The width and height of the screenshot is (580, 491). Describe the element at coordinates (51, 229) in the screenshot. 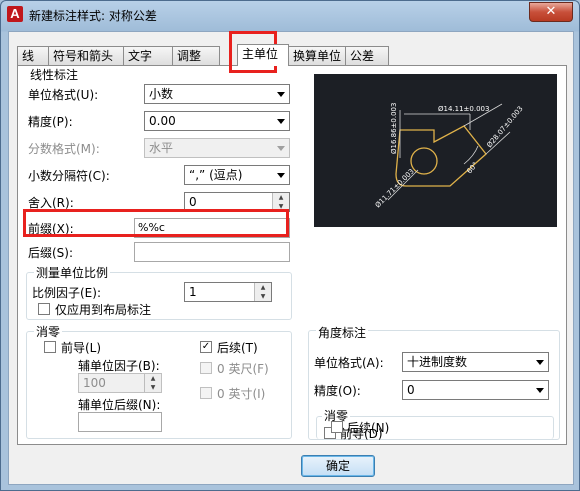

I see `prefix-label: 前缀(X):` at that location.